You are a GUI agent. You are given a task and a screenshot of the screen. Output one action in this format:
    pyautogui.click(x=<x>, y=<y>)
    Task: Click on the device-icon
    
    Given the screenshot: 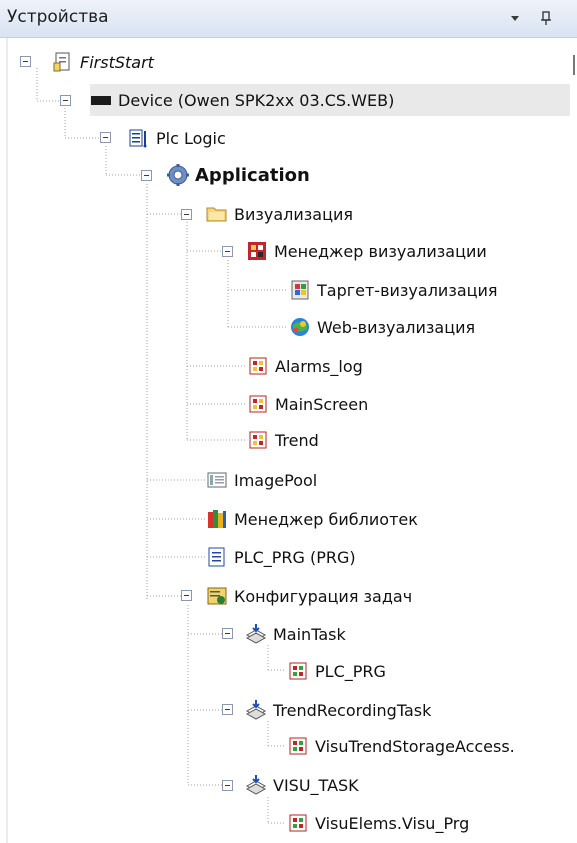 What is the action you would take?
    pyautogui.click(x=101, y=100)
    